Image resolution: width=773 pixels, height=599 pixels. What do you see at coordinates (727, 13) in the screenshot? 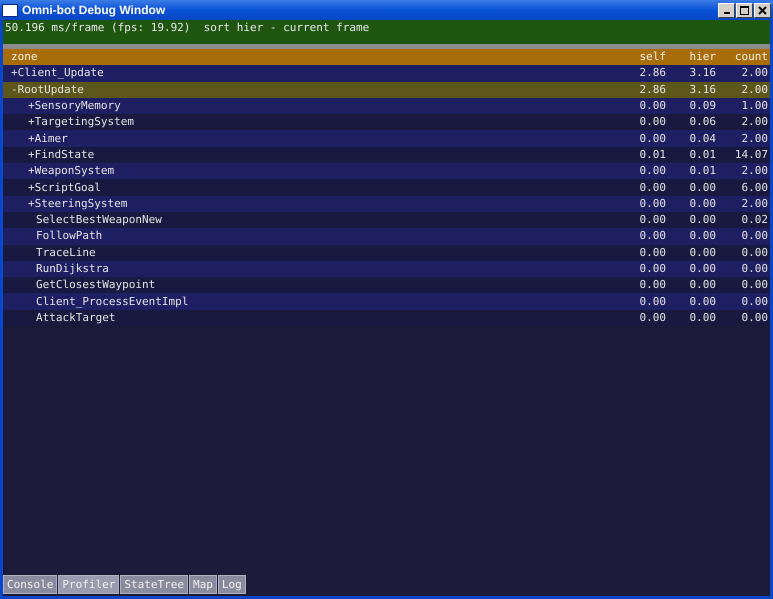
I see `minimize-icon` at bounding box center [727, 13].